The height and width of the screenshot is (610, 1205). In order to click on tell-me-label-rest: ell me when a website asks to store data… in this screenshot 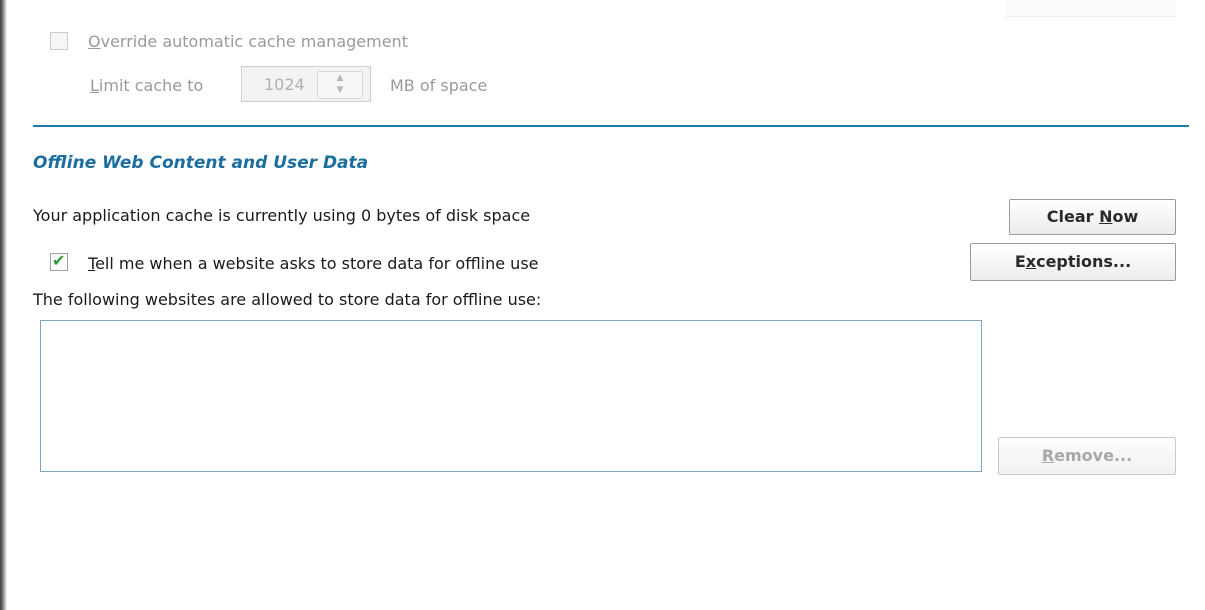, I will do `click(317, 263)`.